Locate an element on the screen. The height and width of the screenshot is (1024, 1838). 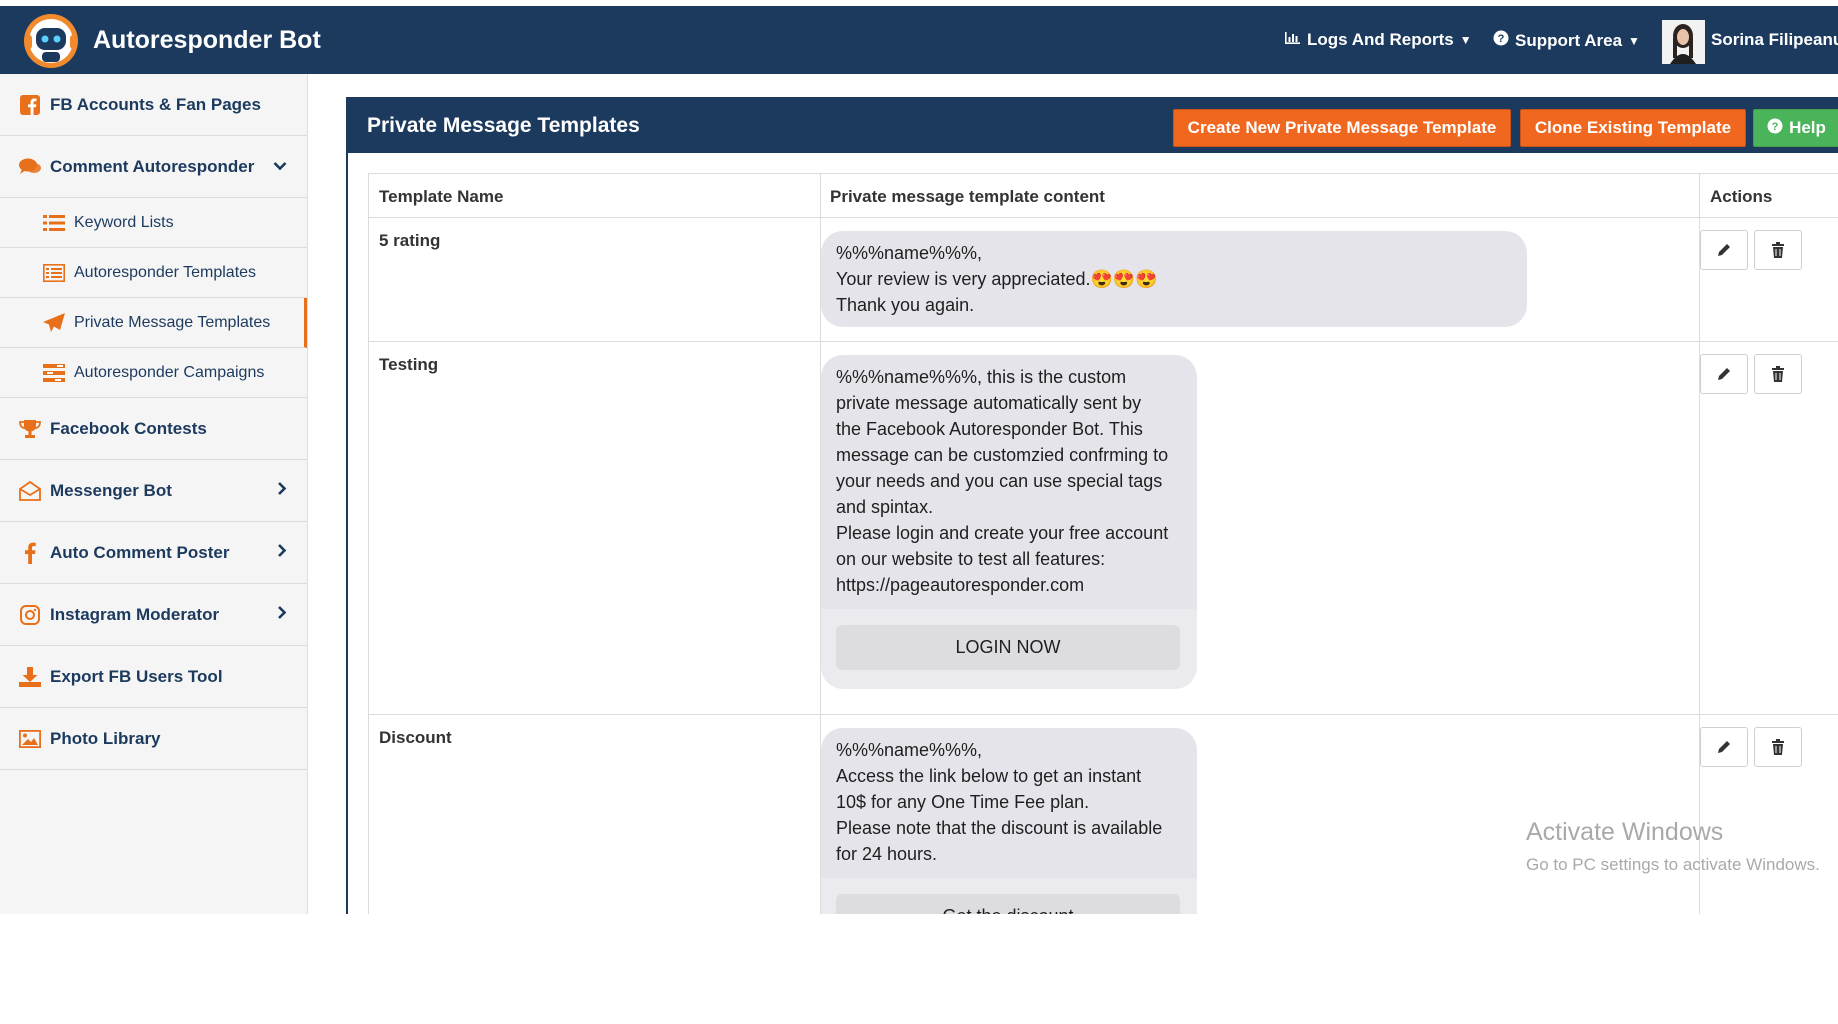
page-title: Private Message Templates is located at coordinates (503, 125).